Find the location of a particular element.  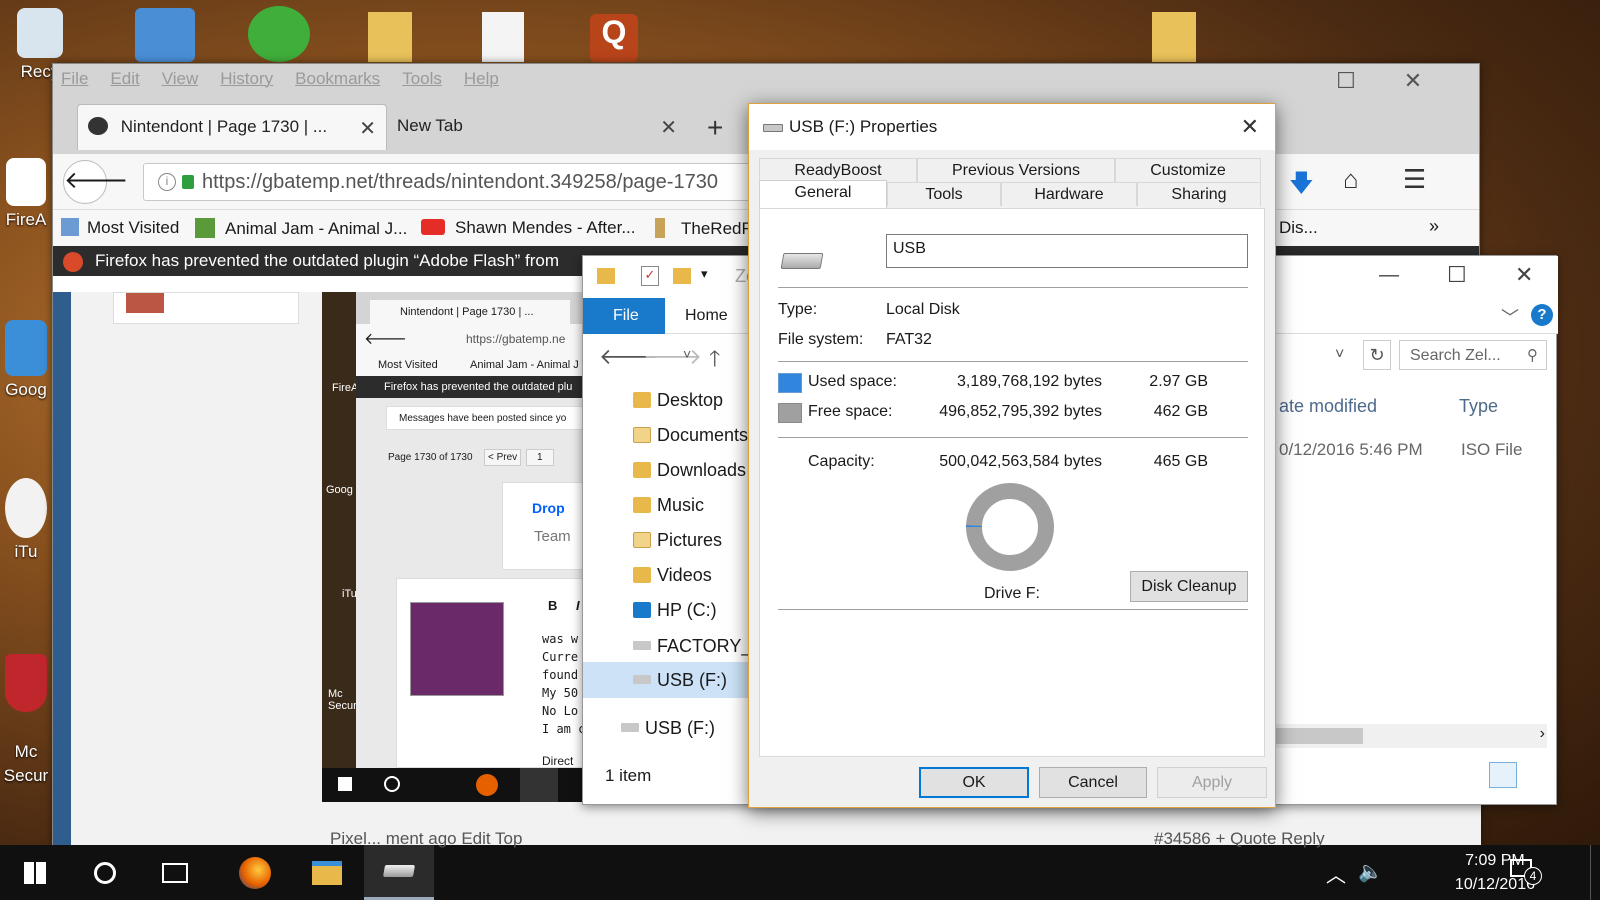

apply-button: Apply is located at coordinates (1212, 782).